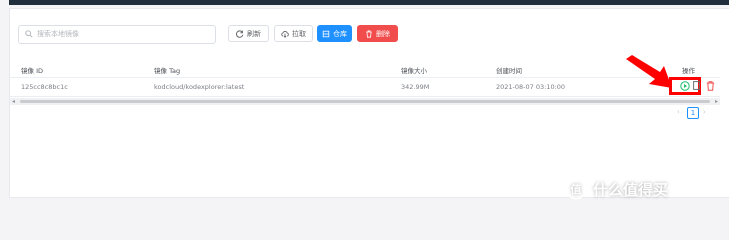 The image size is (729, 240). I want to click on repository-icon, so click(326, 33).